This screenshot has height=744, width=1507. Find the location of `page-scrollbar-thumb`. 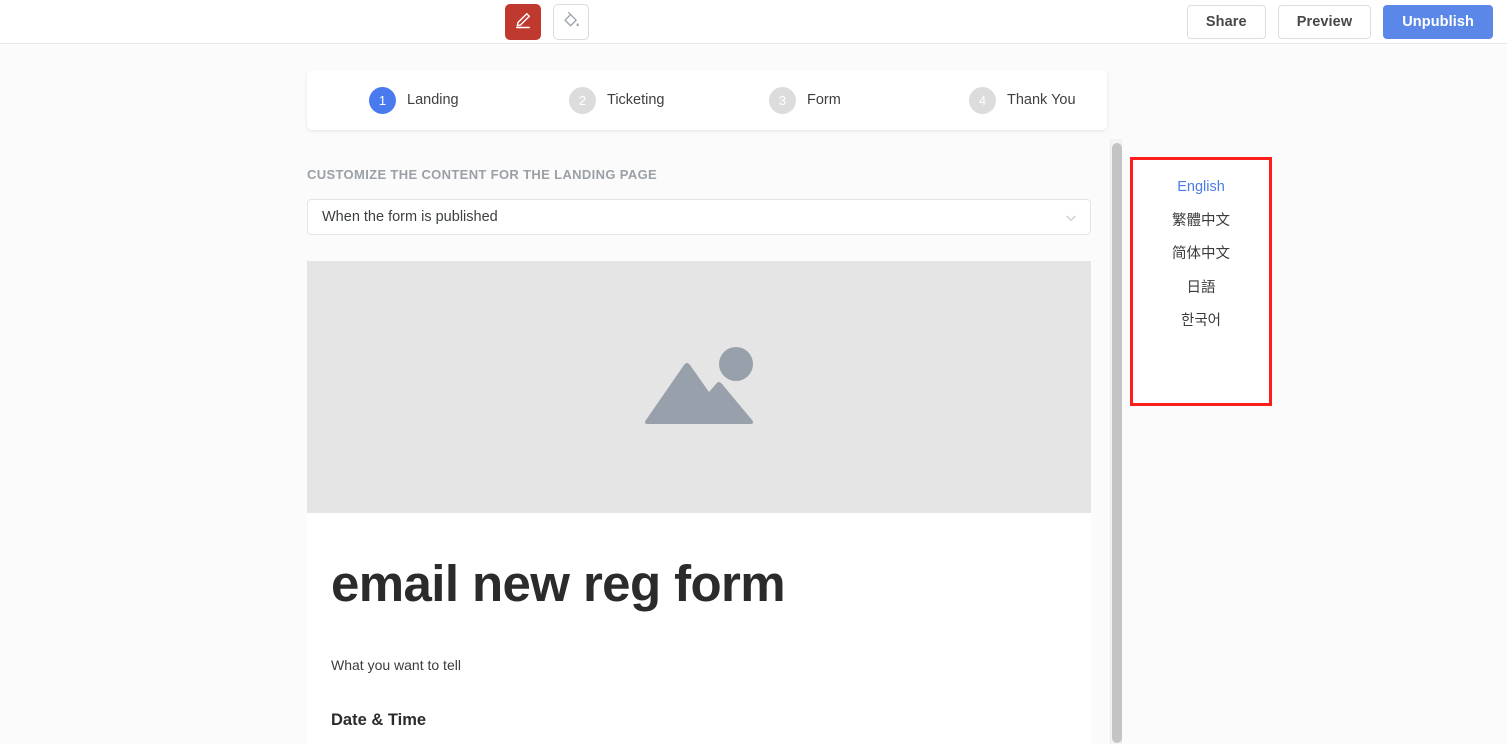

page-scrollbar-thumb is located at coordinates (1117, 443).